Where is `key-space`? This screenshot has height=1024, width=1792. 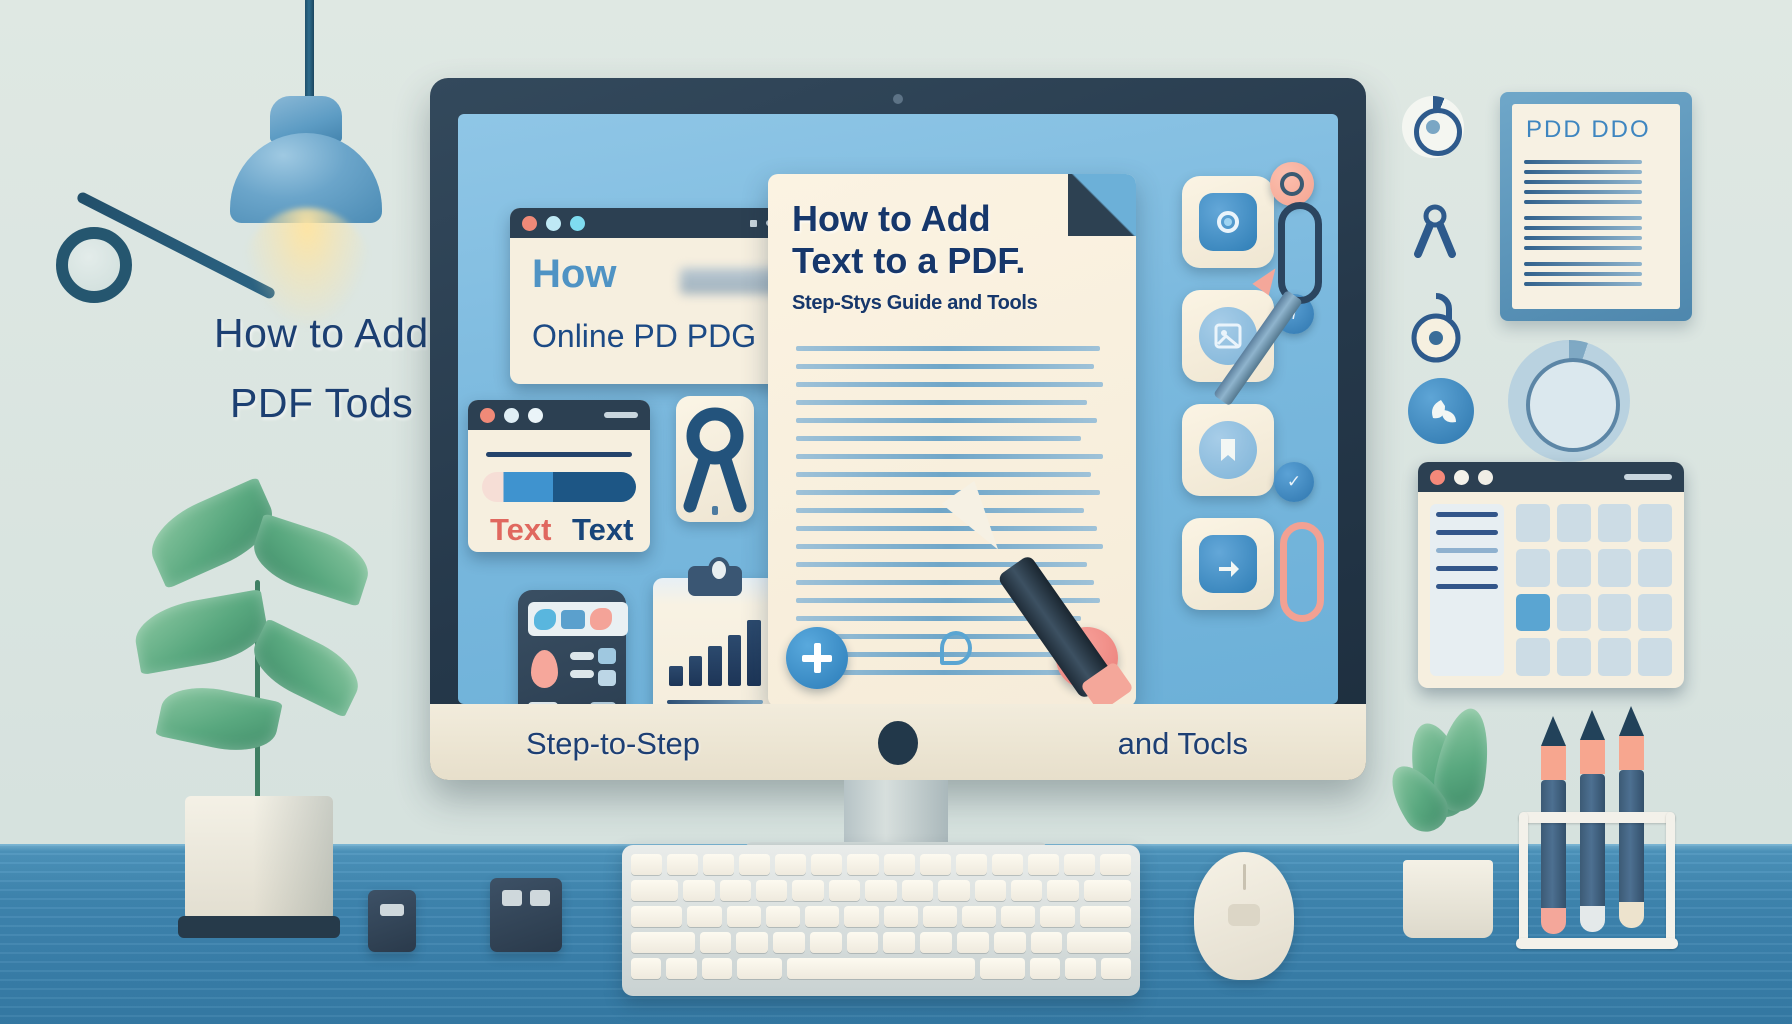
key-space is located at coordinates (881, 968).